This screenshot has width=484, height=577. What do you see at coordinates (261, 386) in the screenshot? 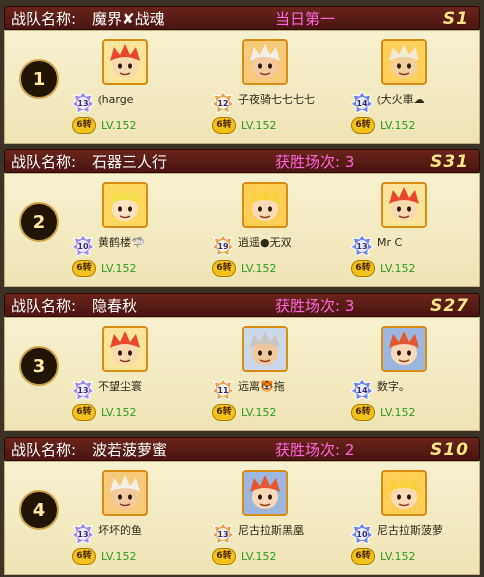
I see `player-name: 远离🐯拖` at bounding box center [261, 386].